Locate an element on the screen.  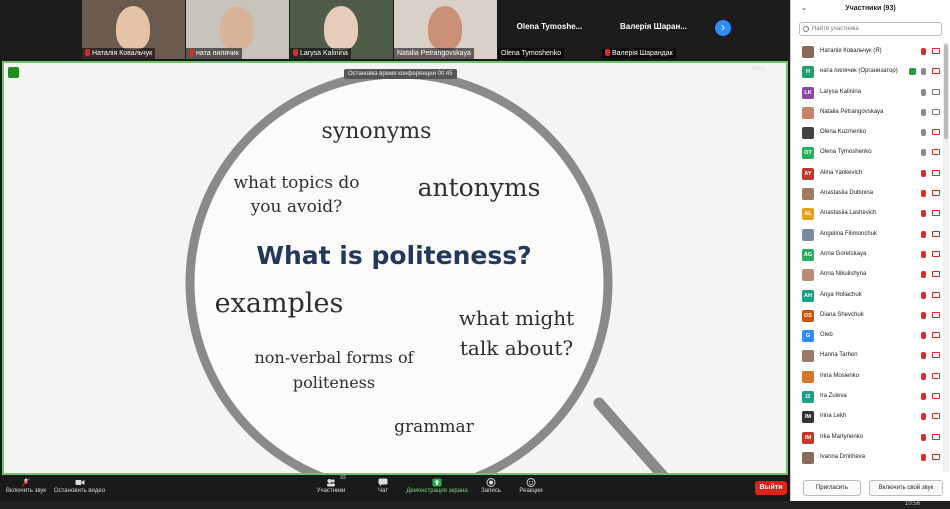
video-tile: Natalia Petrangovskaya is located at coordinates (445, 29).